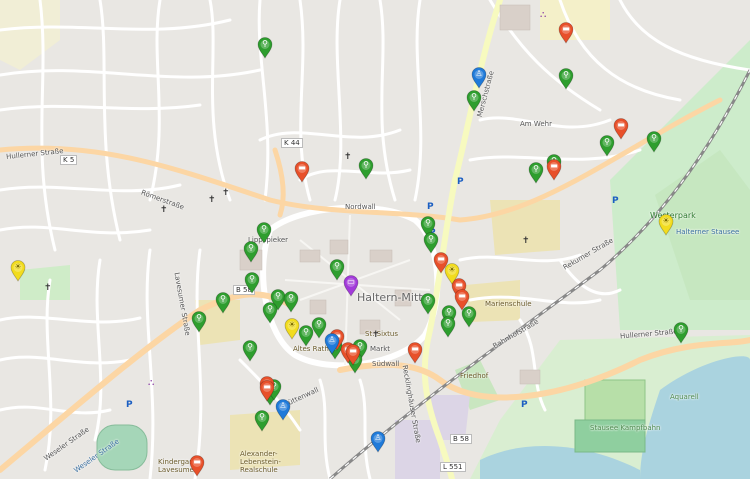 The height and width of the screenshot is (479, 750). Describe the element at coordinates (351, 281) in the screenshot. I see `bus-icon: ▭` at that location.